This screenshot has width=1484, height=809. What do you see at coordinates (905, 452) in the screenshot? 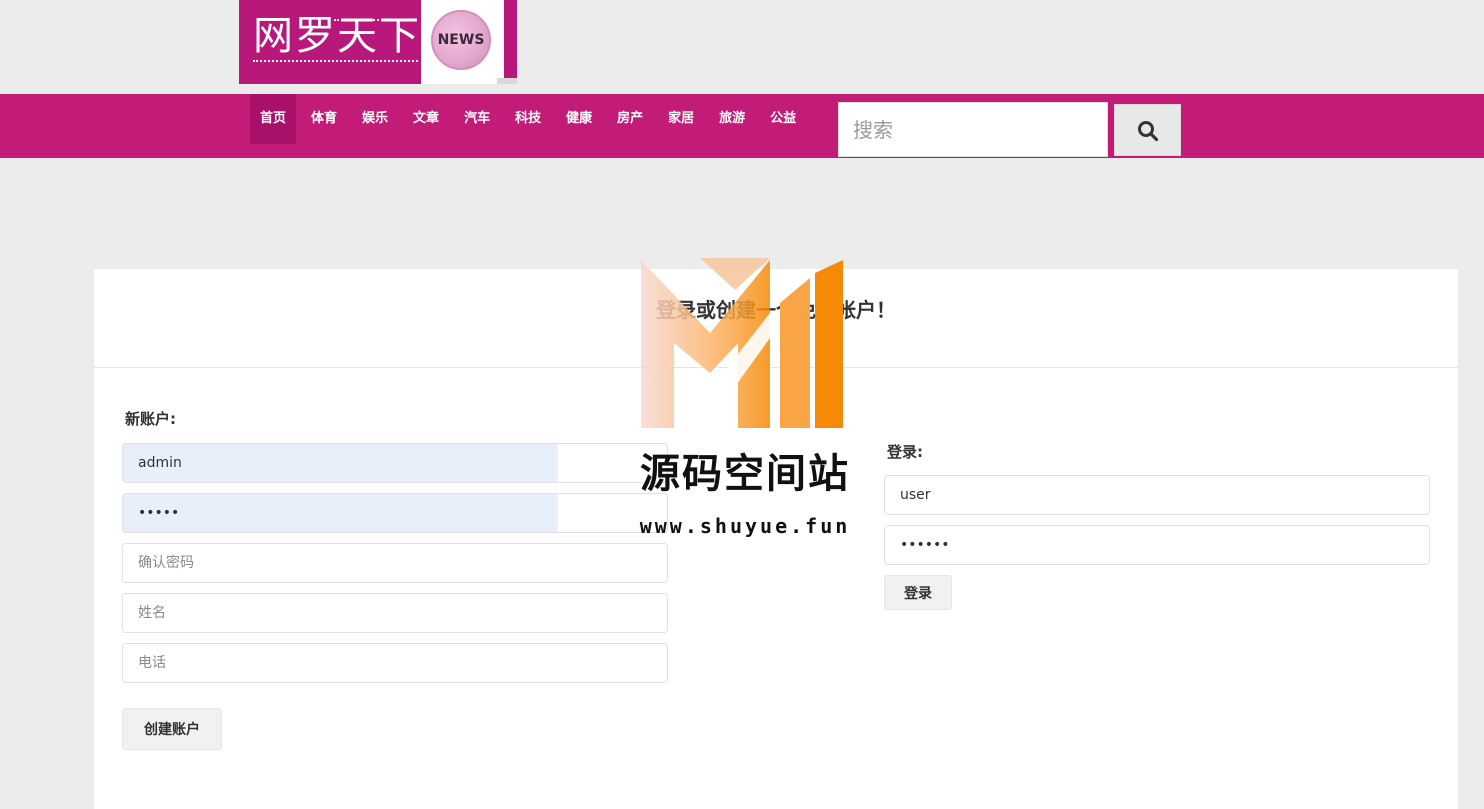
I see `login-section-label: 登录:` at bounding box center [905, 452].